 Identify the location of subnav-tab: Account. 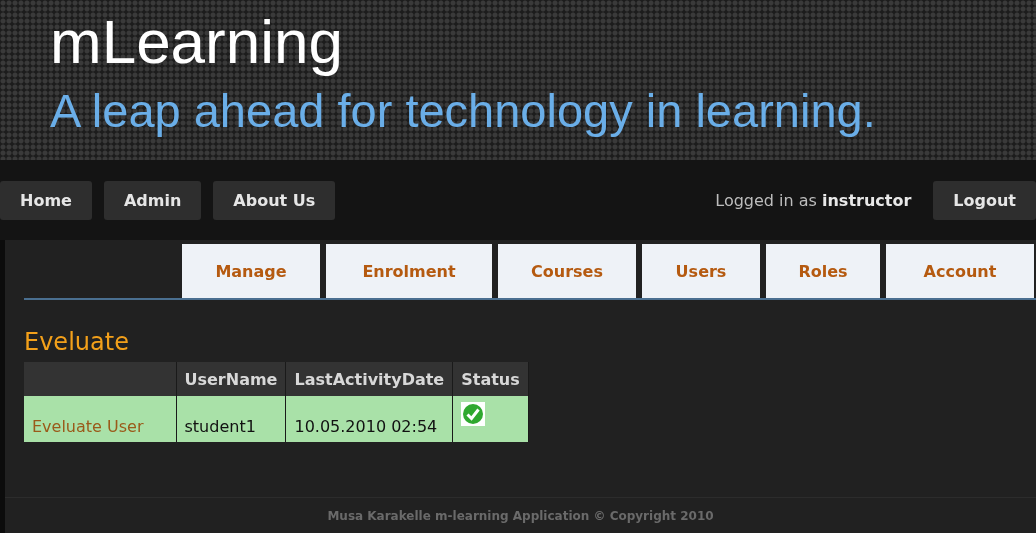
(960, 271).